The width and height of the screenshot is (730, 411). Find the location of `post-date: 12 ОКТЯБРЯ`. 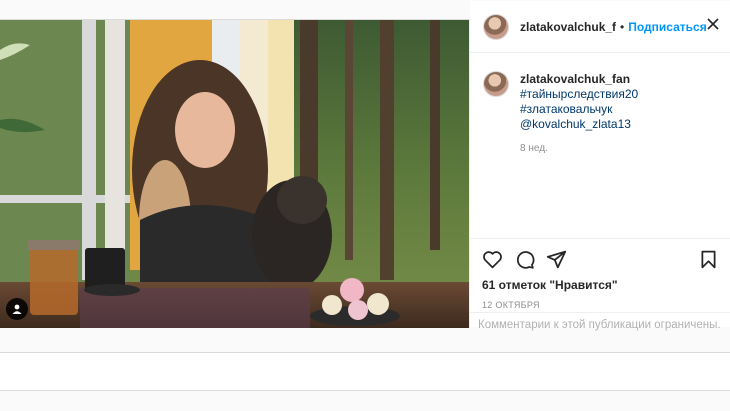

post-date: 12 ОКТЯБРЯ is located at coordinates (600, 305).